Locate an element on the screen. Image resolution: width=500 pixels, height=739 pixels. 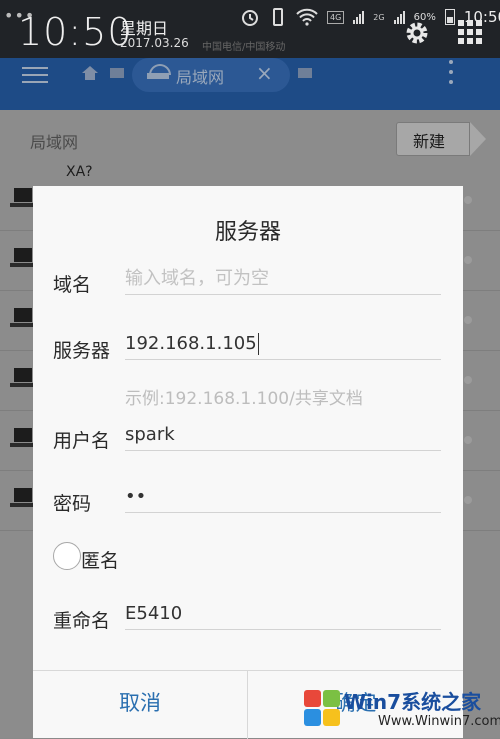
server-hint: 示例:192.168.1.100/共享文档 is located at coordinates (244, 399).